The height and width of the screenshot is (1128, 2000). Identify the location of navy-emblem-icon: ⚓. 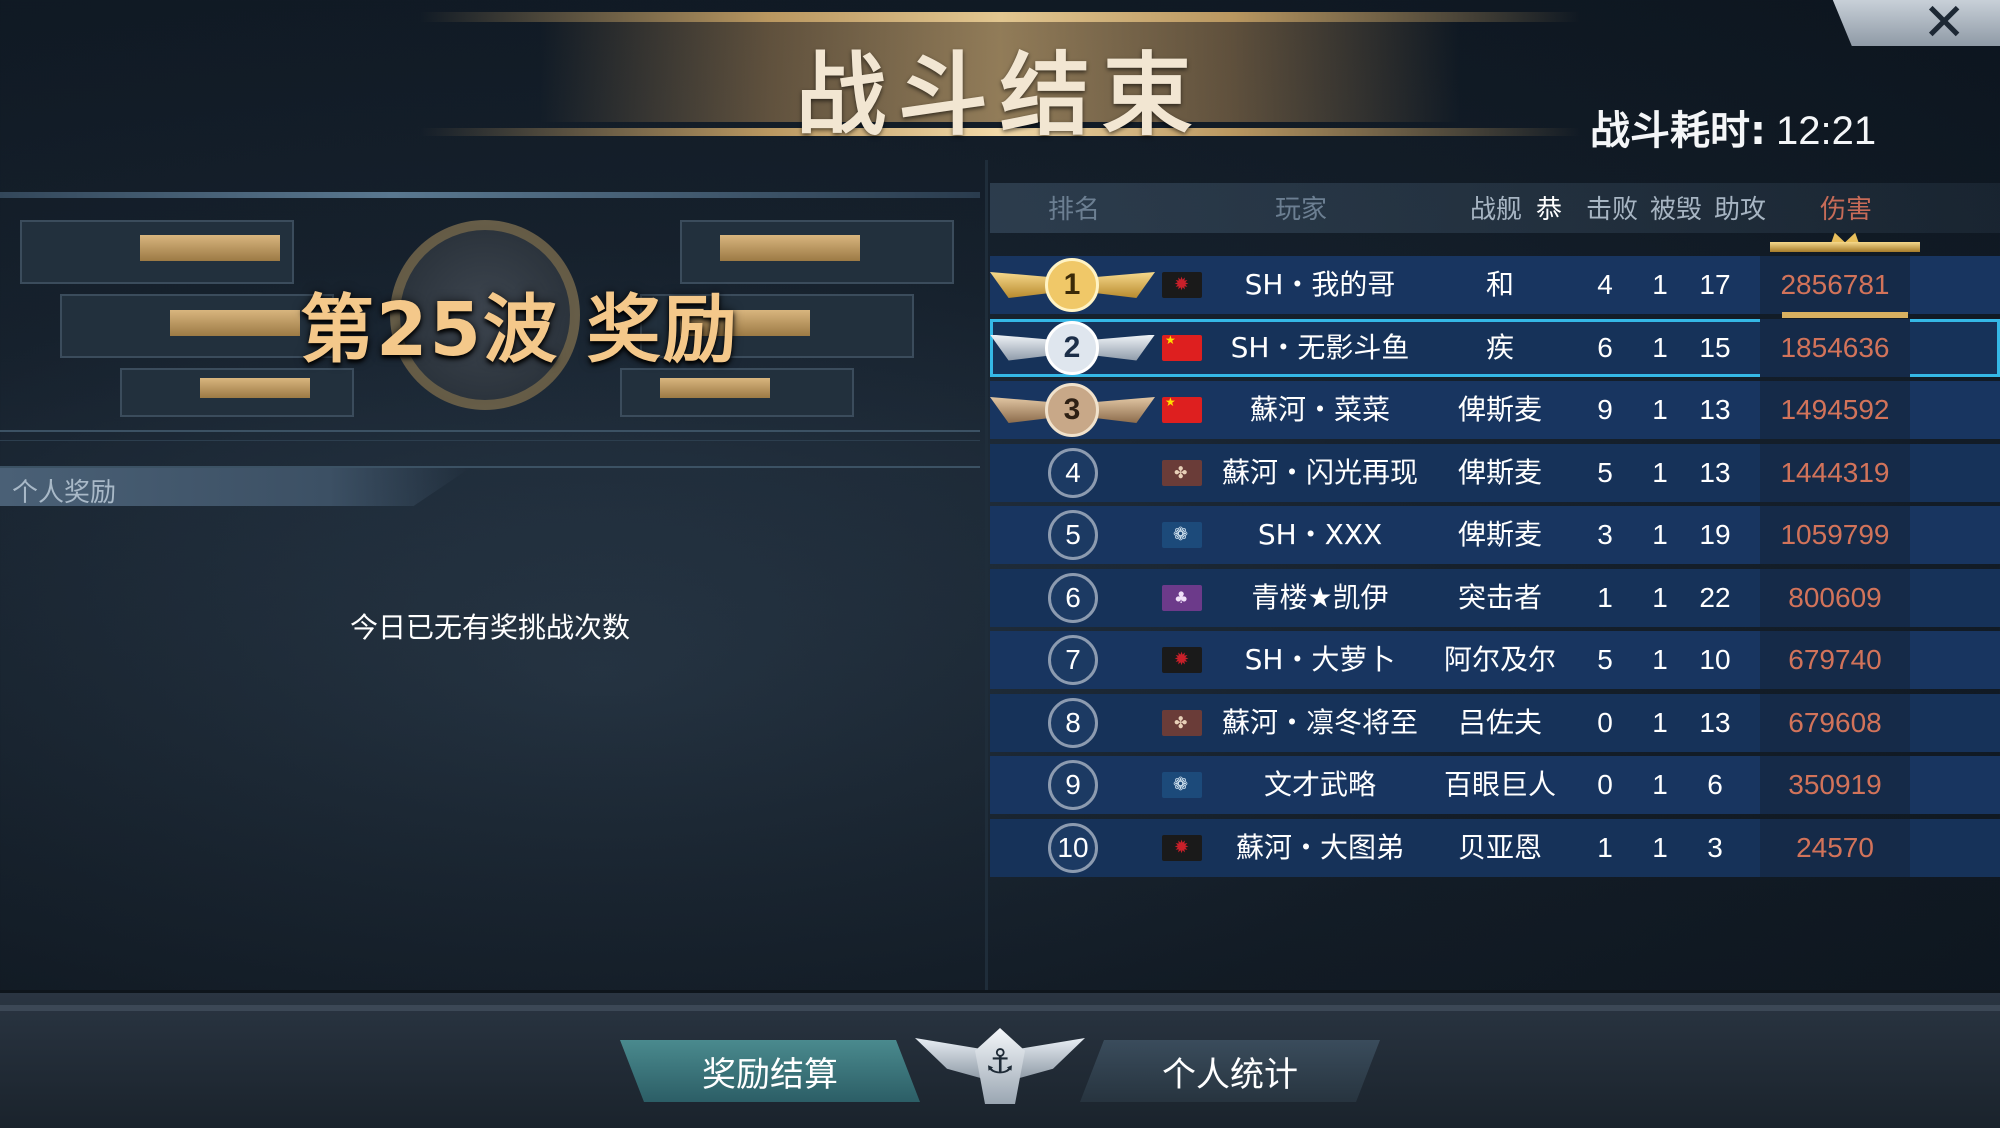
(1000, 1068).